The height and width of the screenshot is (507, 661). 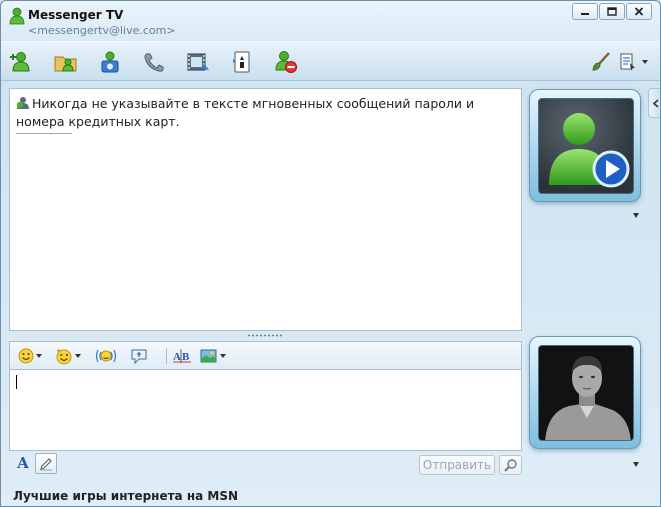 What do you see at coordinates (76, 15) in the screenshot?
I see `contact-name: Messenger TV` at bounding box center [76, 15].